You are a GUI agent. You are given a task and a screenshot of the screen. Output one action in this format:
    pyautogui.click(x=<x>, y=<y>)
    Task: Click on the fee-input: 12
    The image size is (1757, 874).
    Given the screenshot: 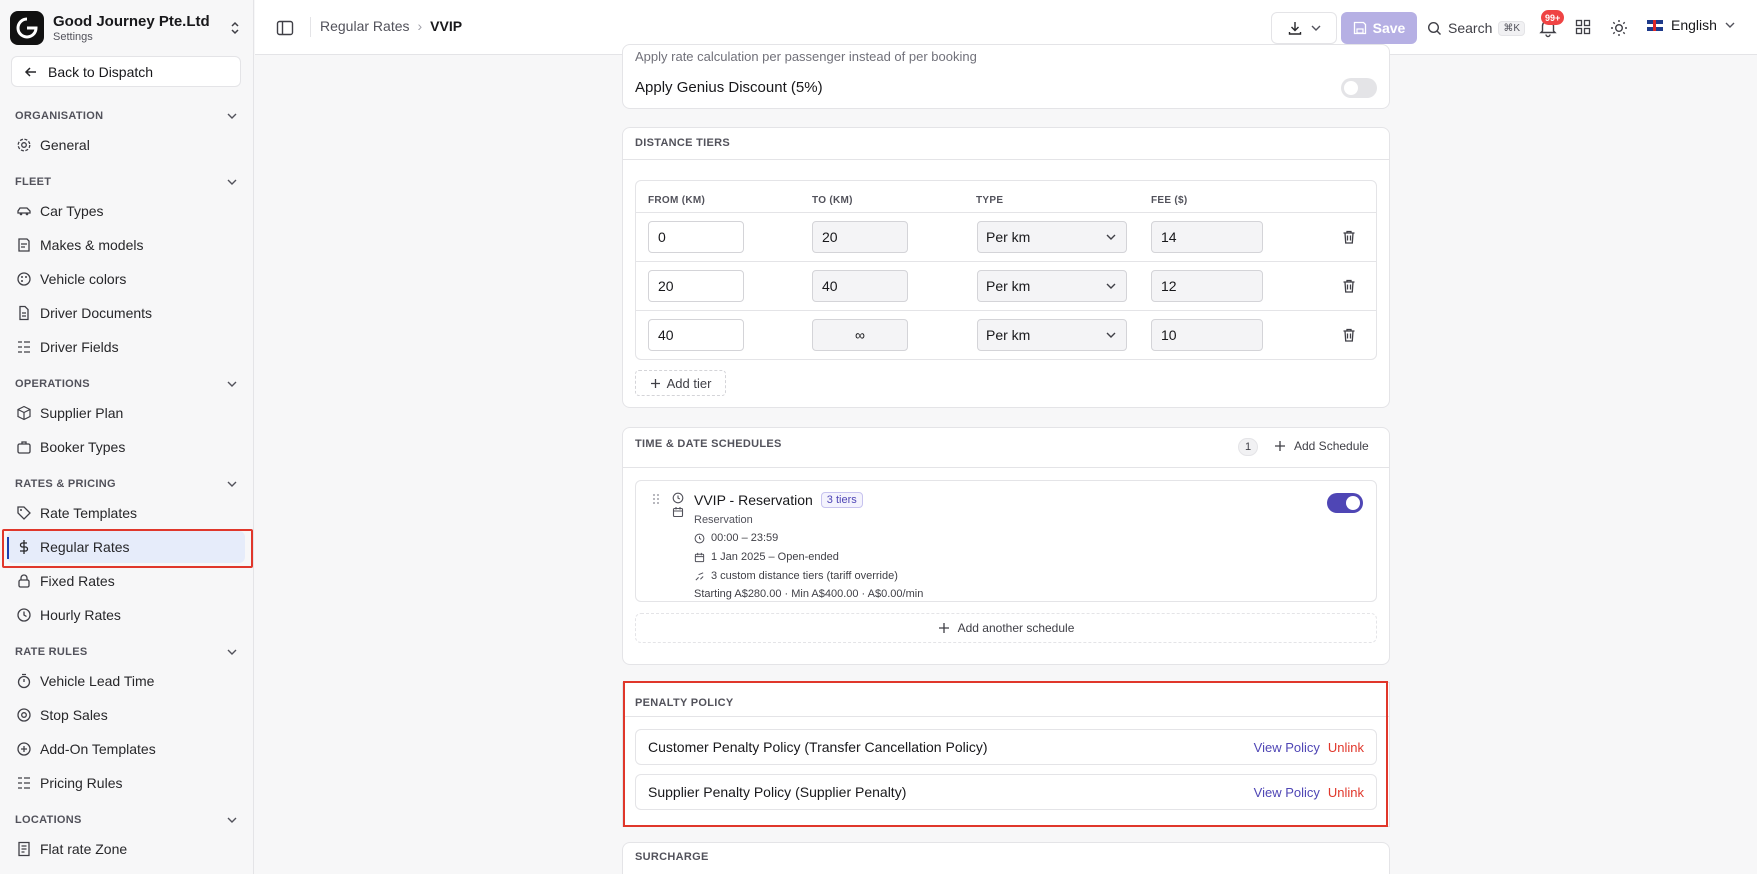 What is the action you would take?
    pyautogui.click(x=1207, y=286)
    